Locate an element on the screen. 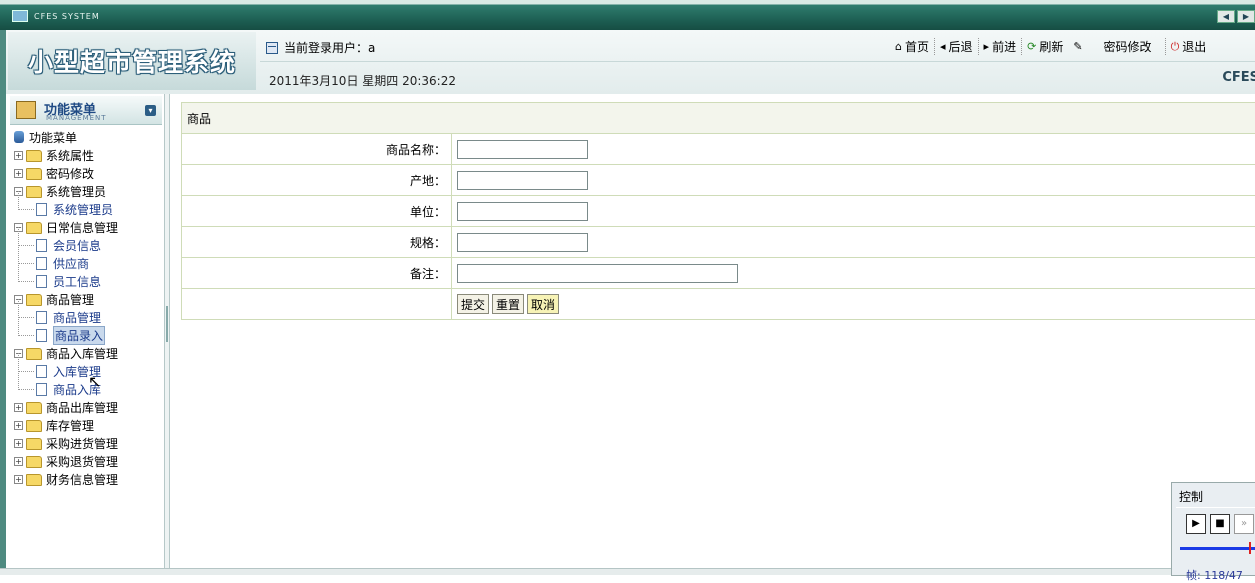  tree-item-system-properties: + 系统属性 is located at coordinates (66, 155).